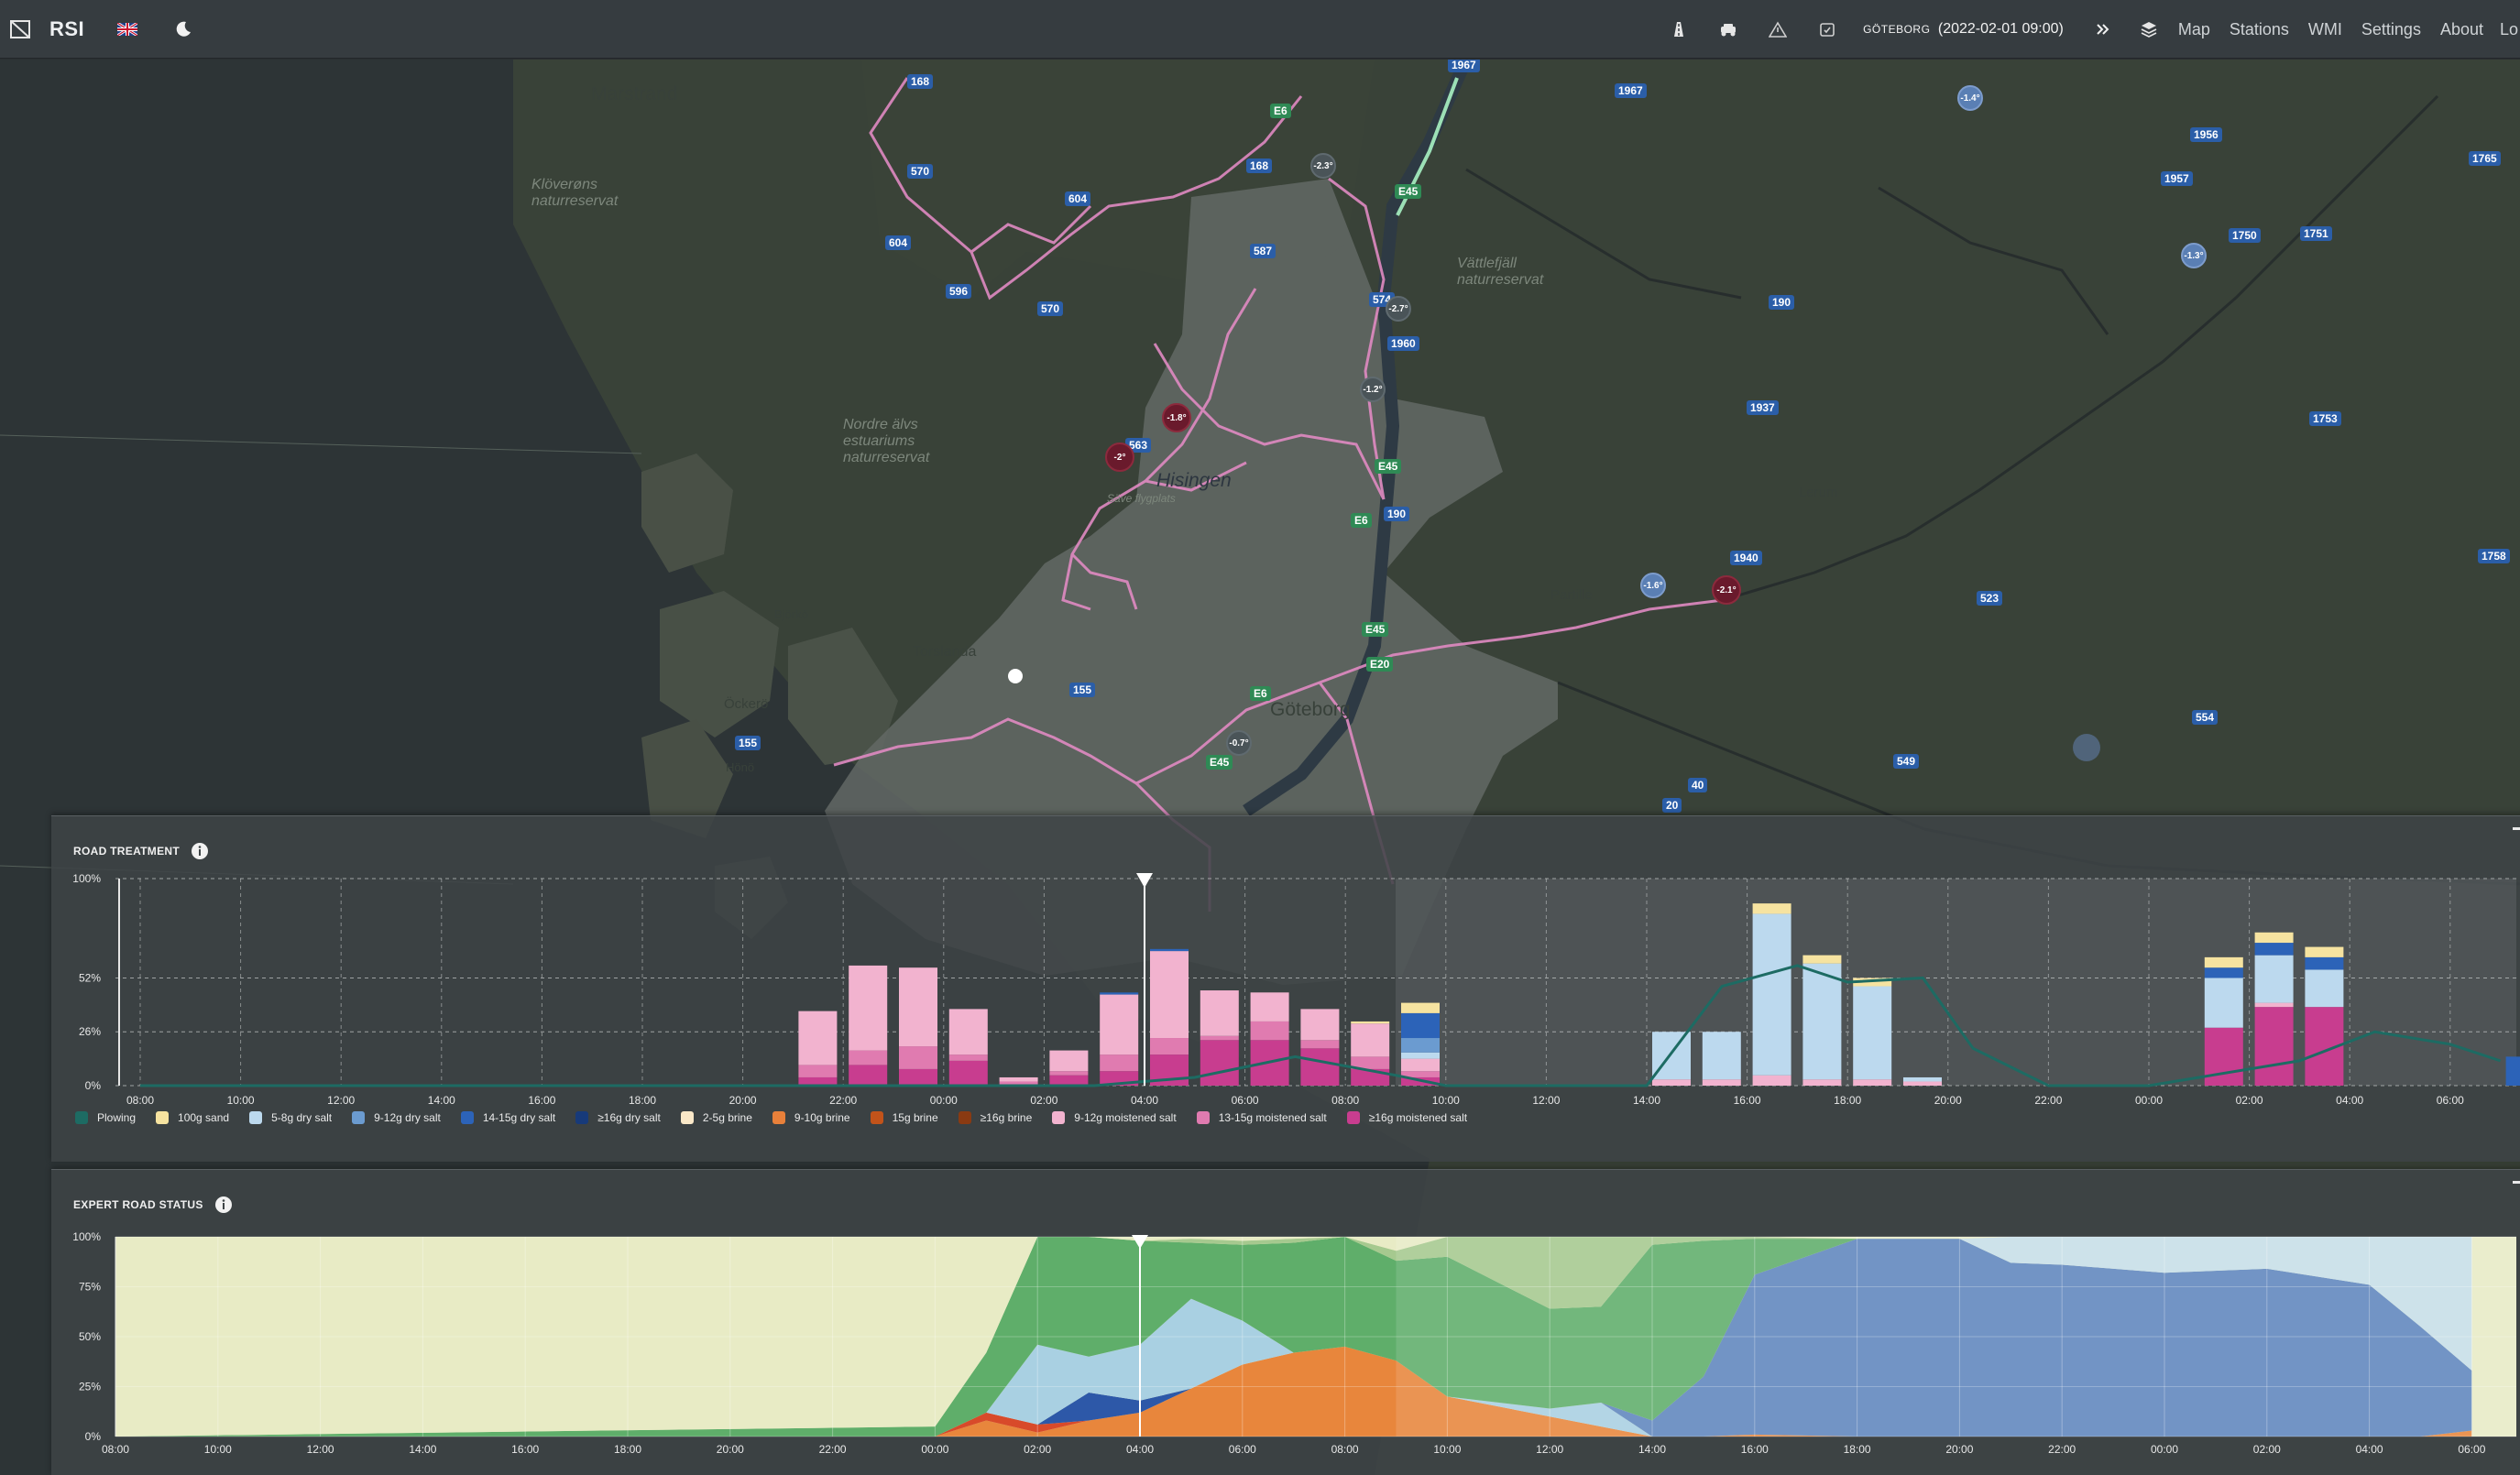  What do you see at coordinates (1398, 309) in the screenshot?
I see `temperature-marker: -2.7°` at bounding box center [1398, 309].